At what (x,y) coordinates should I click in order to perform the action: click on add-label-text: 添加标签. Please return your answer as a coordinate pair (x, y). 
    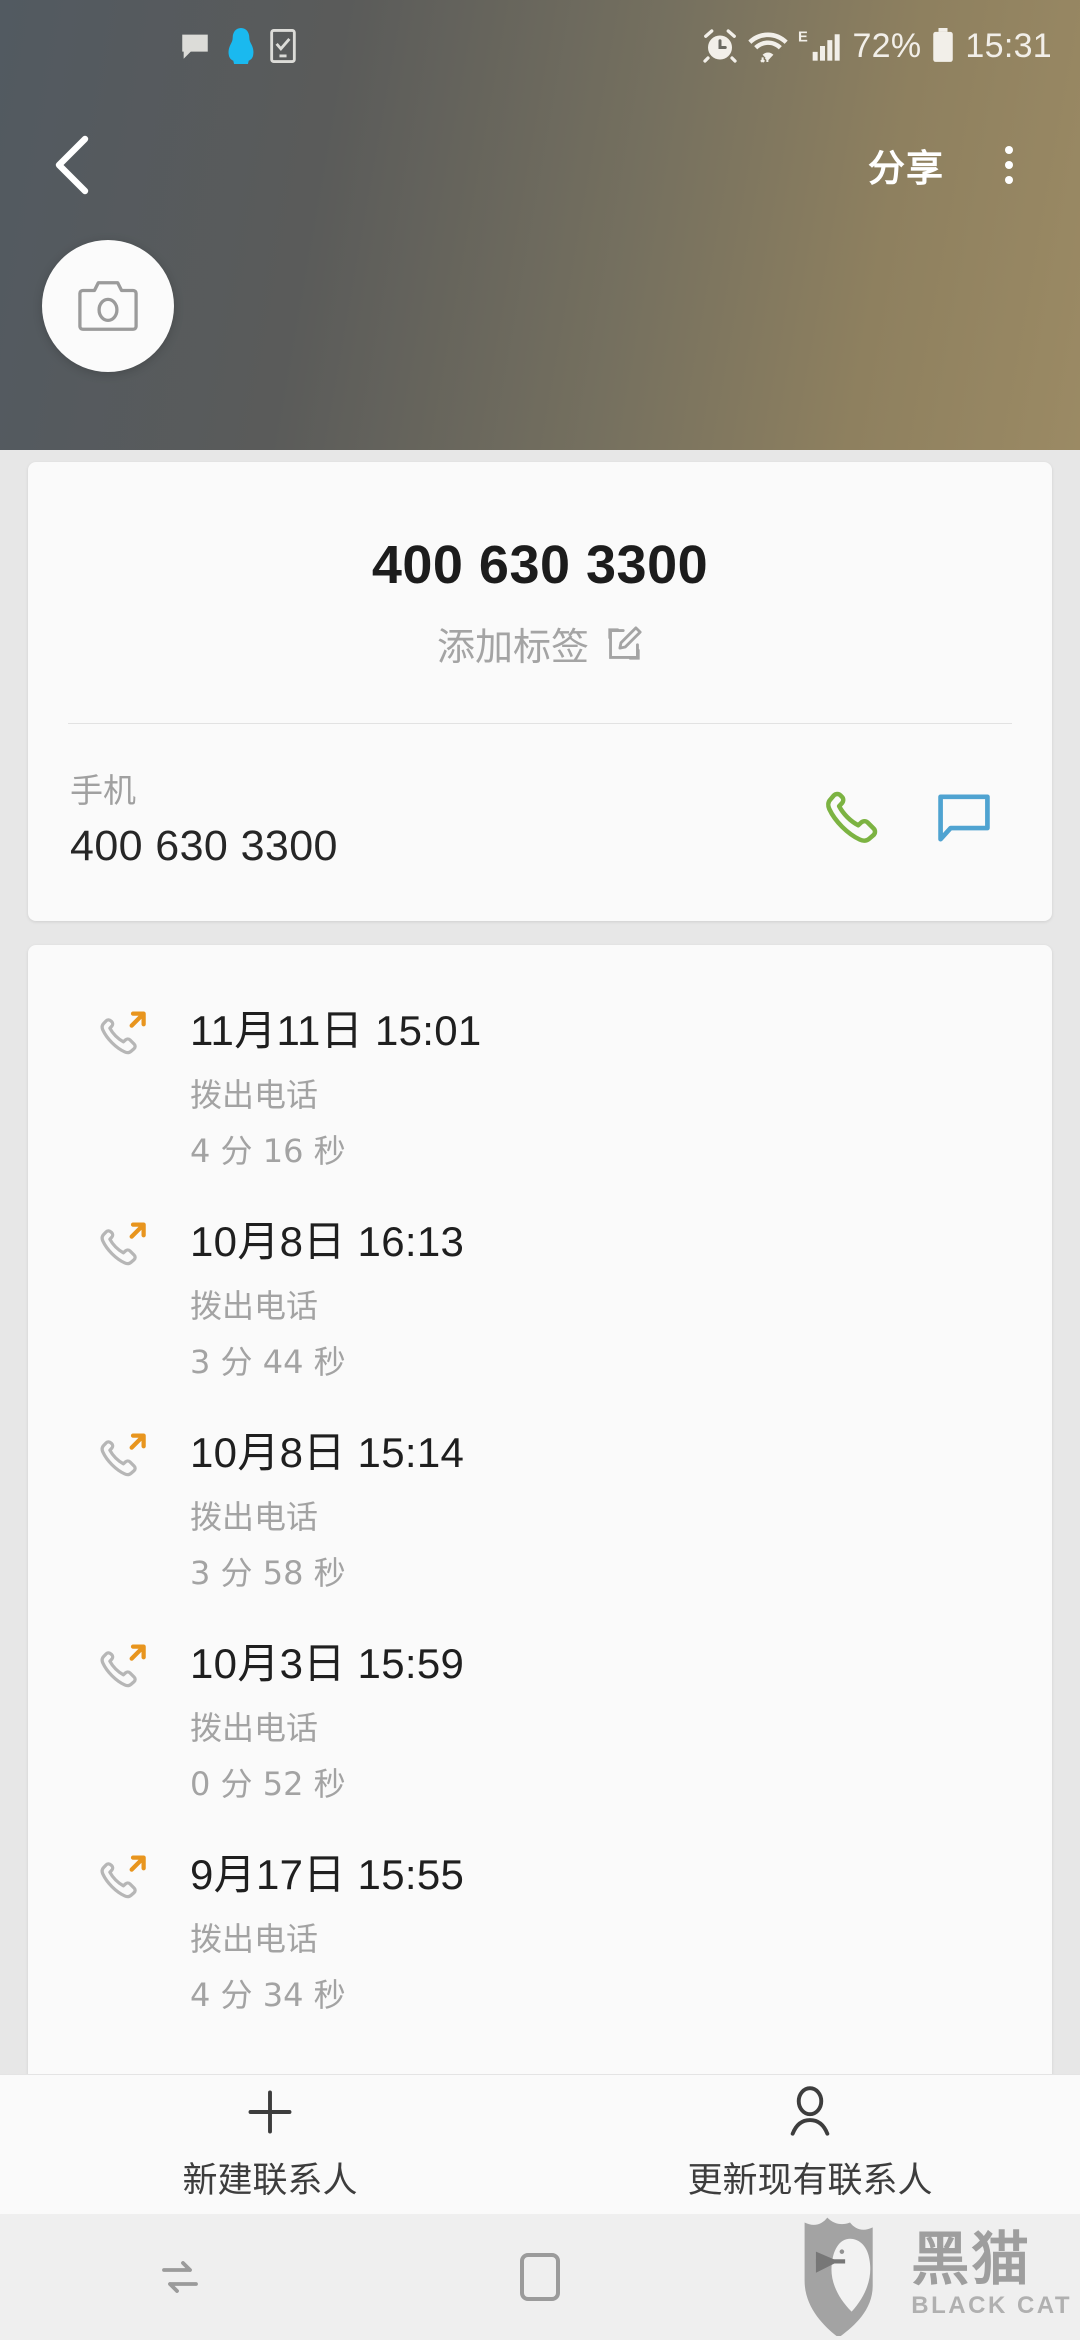
    Looking at the image, I should click on (512, 647).